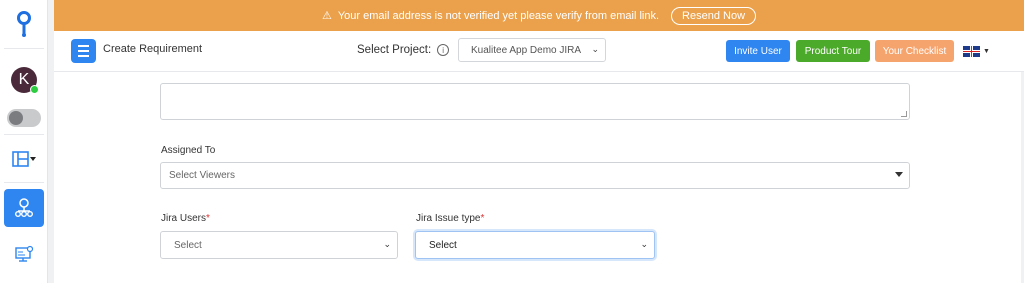  What do you see at coordinates (535, 175) in the screenshot?
I see `select-viewers-dropdown: Select Viewers` at bounding box center [535, 175].